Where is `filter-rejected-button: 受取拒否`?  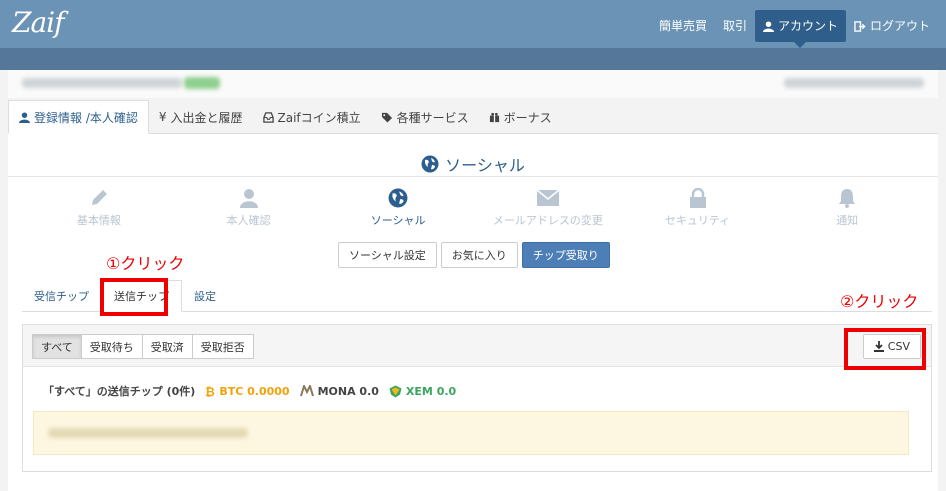 filter-rejected-button: 受取拒否 is located at coordinates (222, 346).